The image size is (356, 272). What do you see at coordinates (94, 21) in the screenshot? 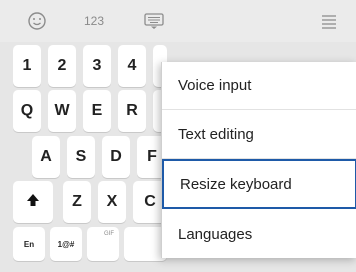
I see `numbers-toggle-button: 123` at bounding box center [94, 21].